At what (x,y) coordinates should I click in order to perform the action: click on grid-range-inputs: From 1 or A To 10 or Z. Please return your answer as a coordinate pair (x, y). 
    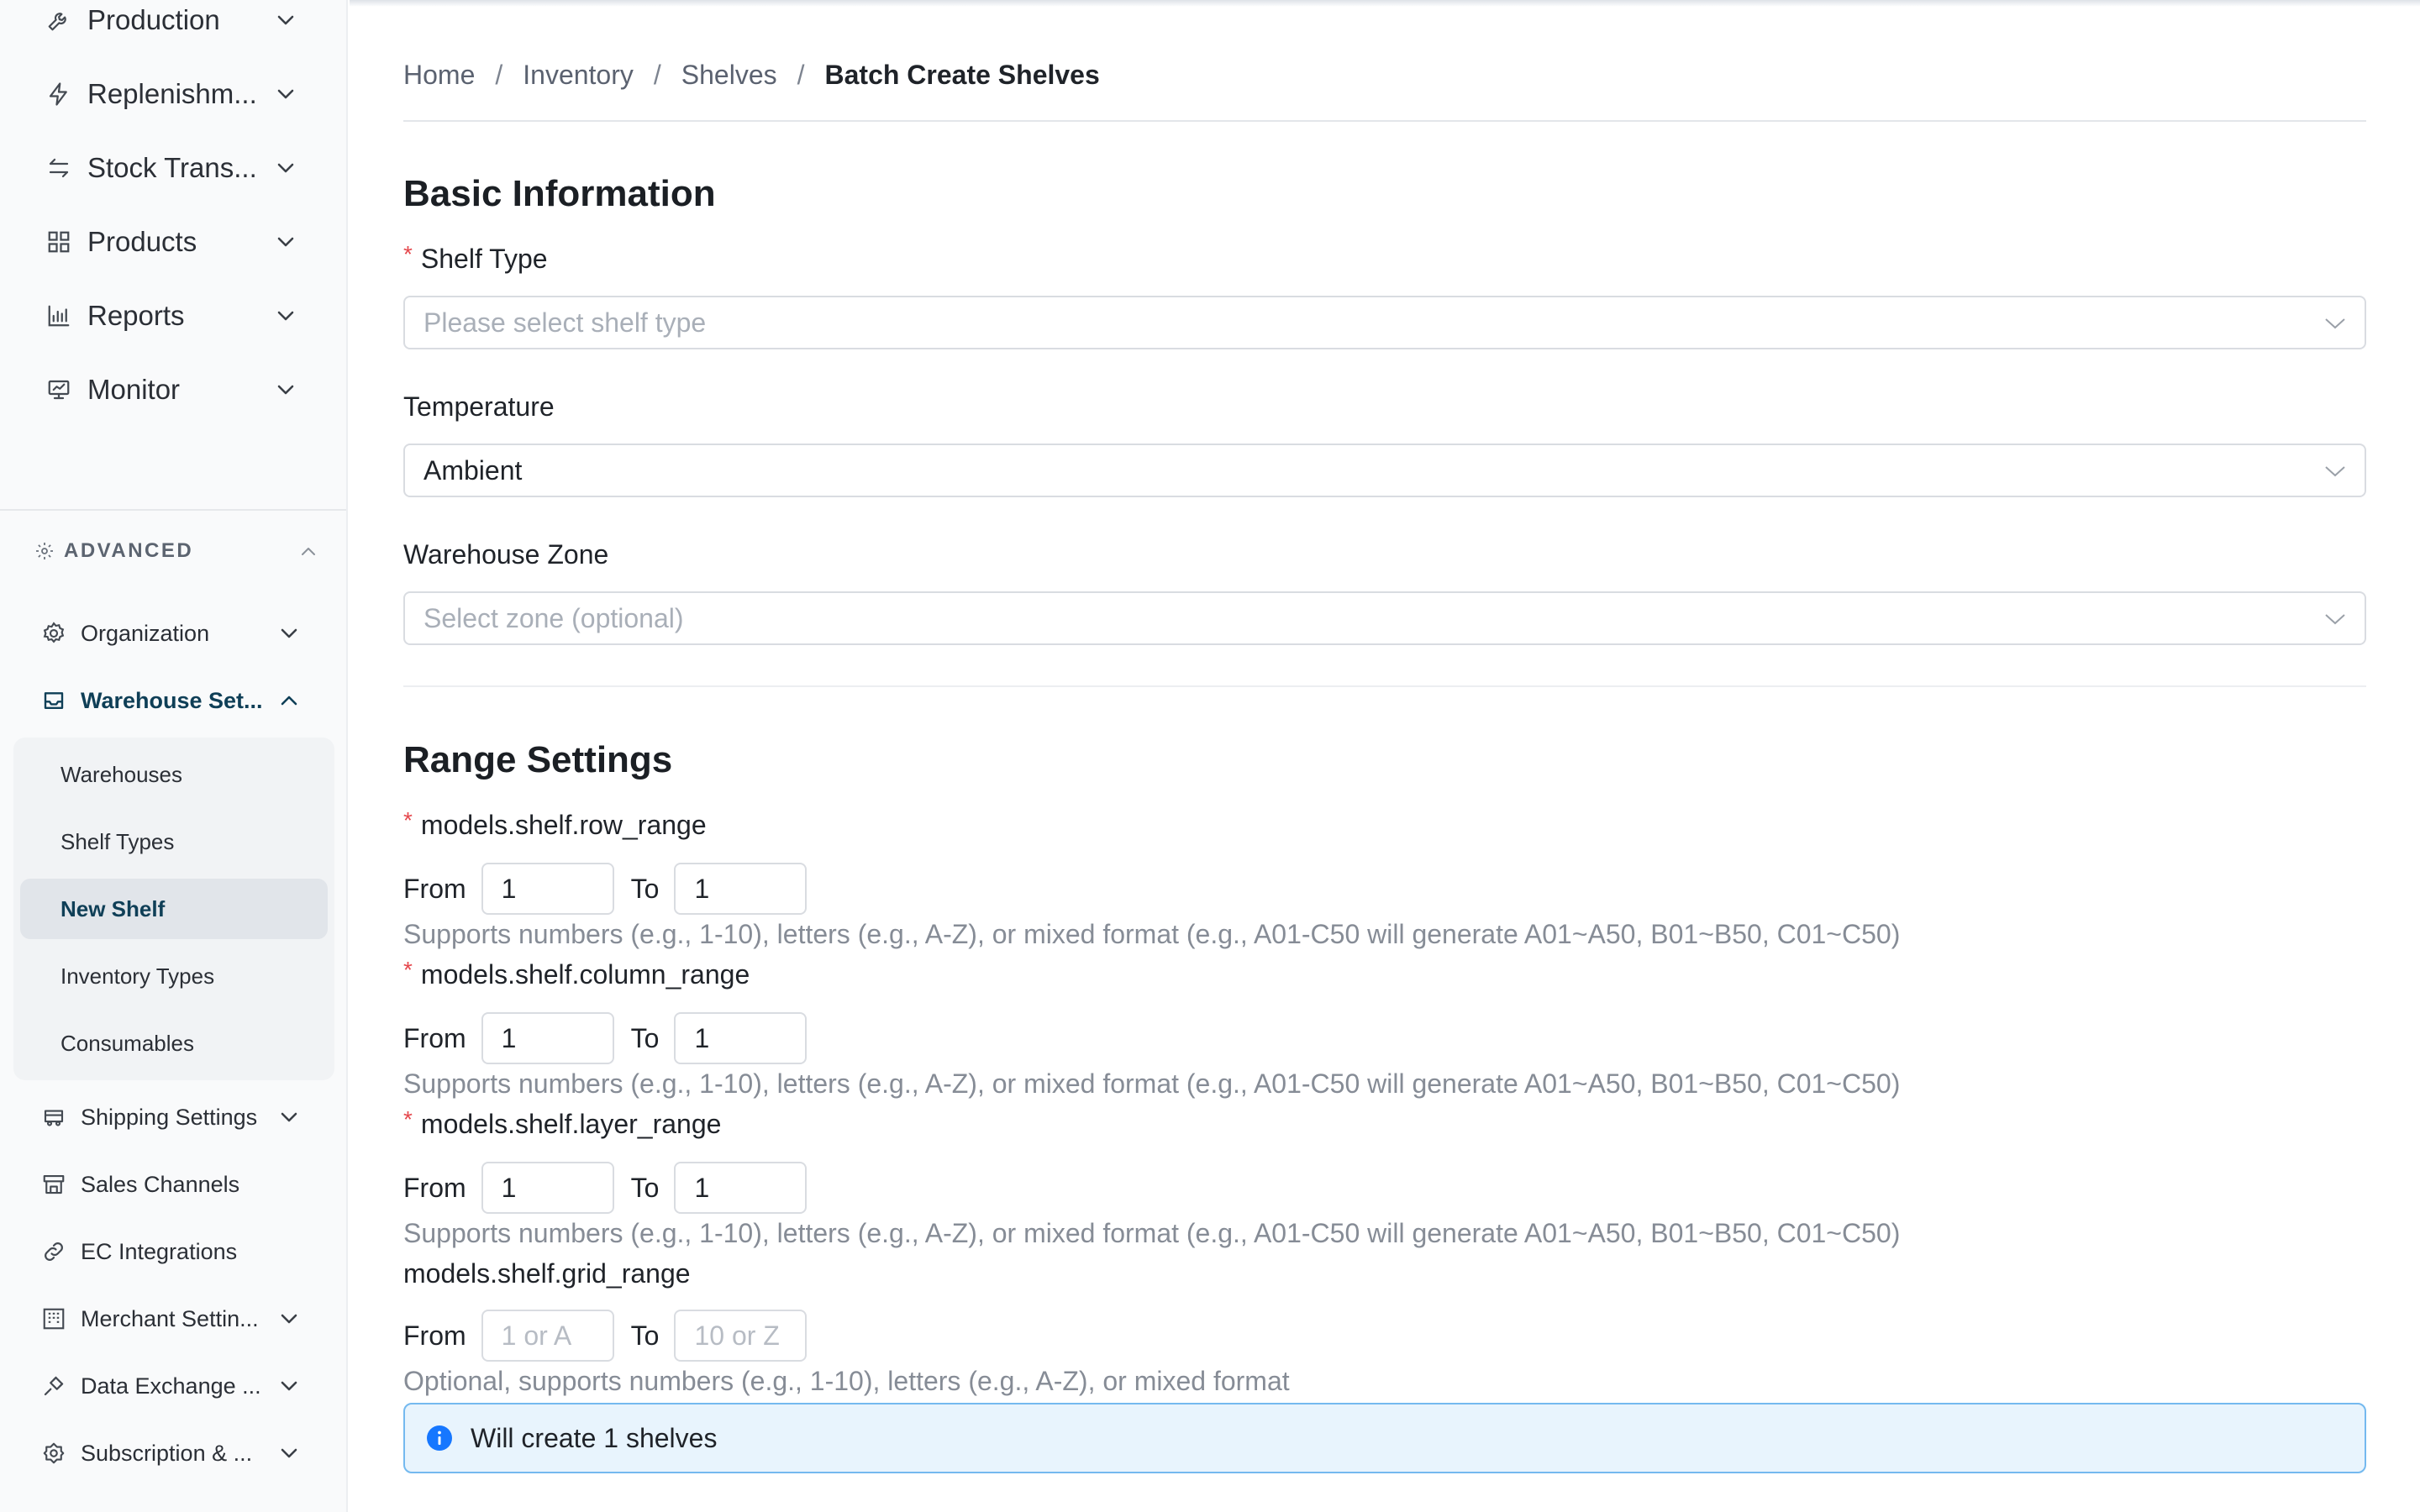
    Looking at the image, I should click on (605, 1336).